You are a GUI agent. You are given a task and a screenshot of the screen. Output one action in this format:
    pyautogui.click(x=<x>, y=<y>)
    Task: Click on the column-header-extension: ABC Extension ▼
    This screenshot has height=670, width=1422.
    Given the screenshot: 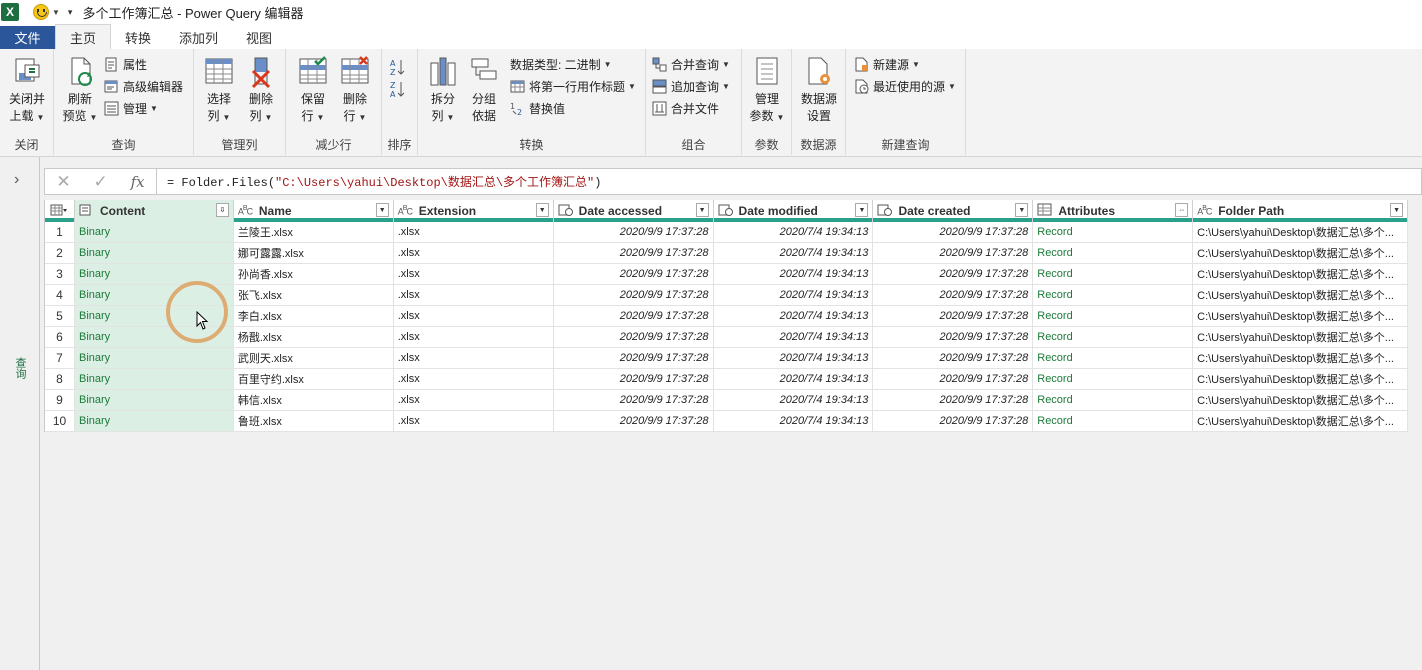 What is the action you would take?
    pyautogui.click(x=474, y=211)
    